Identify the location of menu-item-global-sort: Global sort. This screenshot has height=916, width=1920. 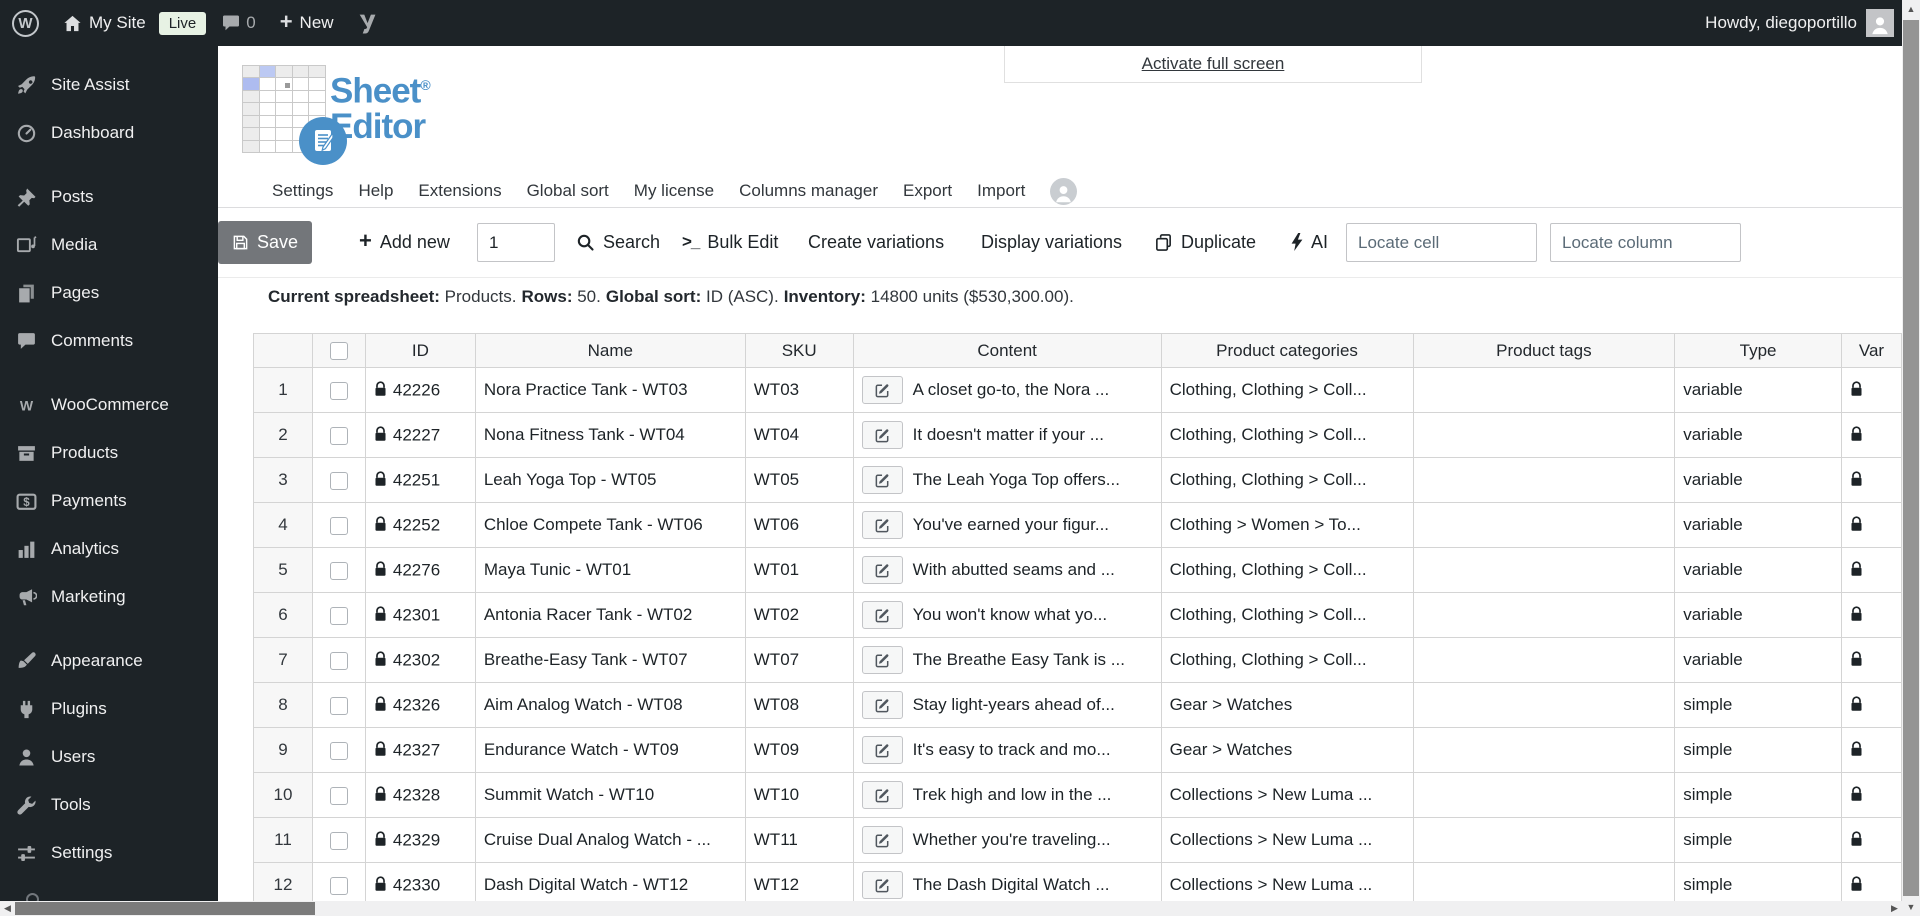
(568, 191).